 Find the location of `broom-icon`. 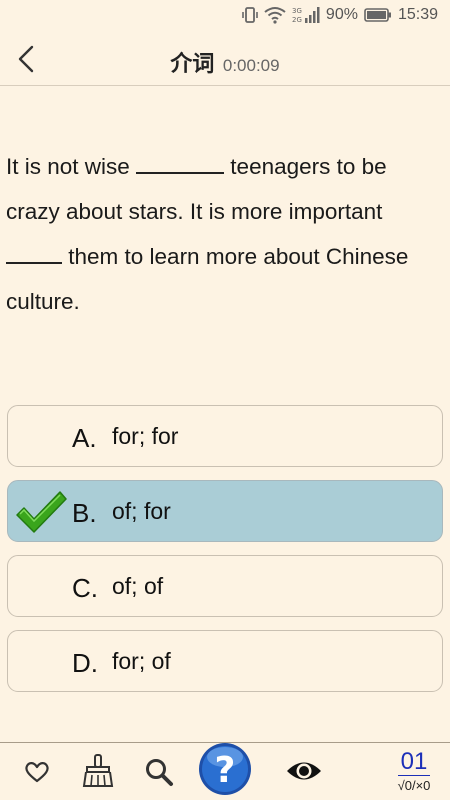

broom-icon is located at coordinates (98, 770).